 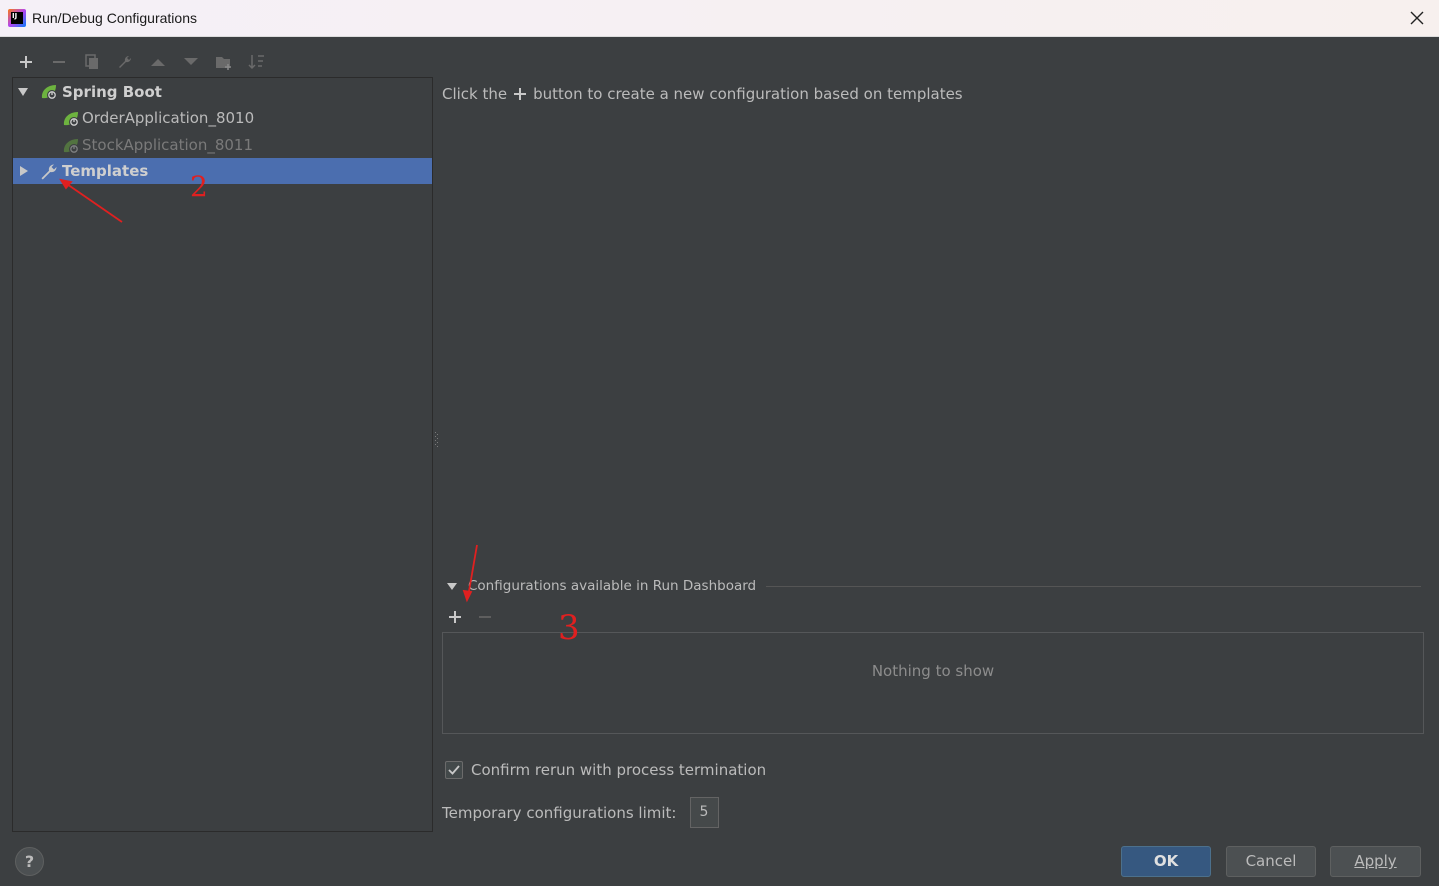 I want to click on tree-item-stock-application: StockApplication_8011, so click(x=222, y=145).